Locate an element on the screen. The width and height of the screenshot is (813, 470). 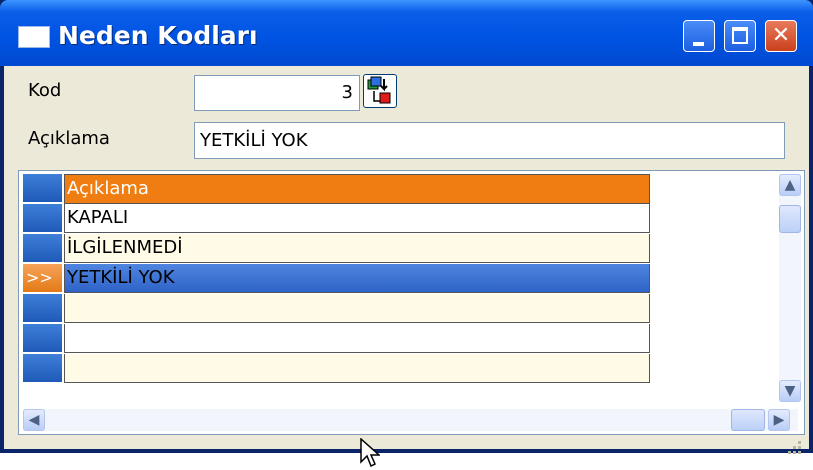
table-row: KAPALI is located at coordinates (336, 219).